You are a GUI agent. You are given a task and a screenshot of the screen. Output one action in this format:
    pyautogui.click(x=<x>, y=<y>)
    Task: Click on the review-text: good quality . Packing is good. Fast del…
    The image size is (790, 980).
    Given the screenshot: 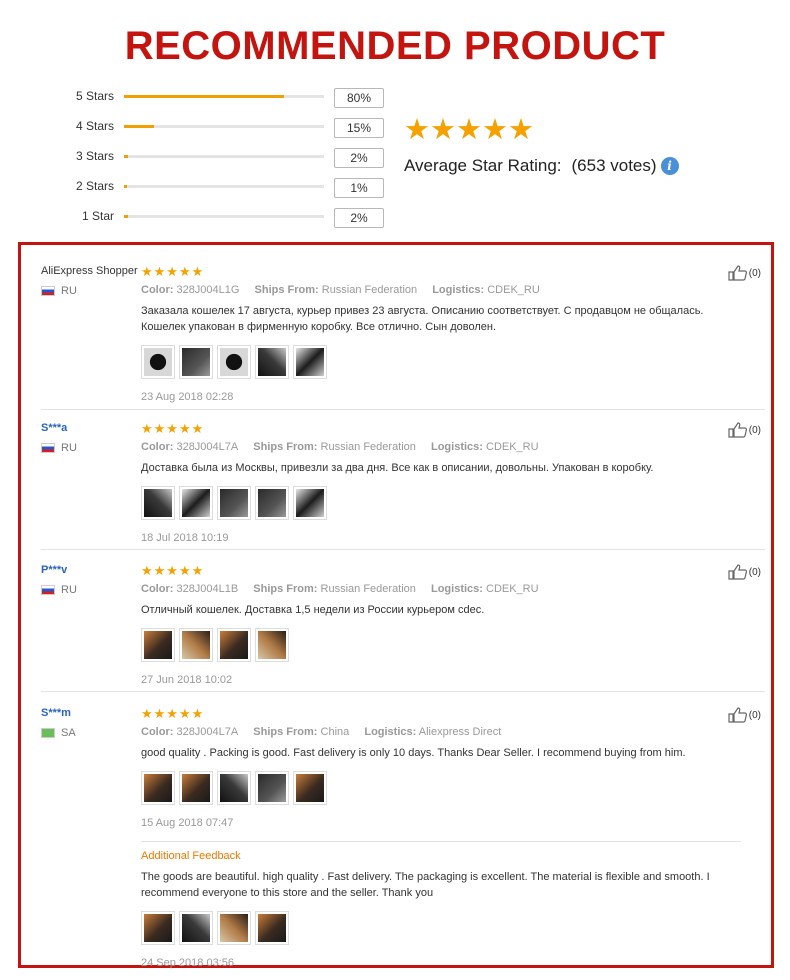 What is the action you would take?
    pyautogui.click(x=413, y=753)
    